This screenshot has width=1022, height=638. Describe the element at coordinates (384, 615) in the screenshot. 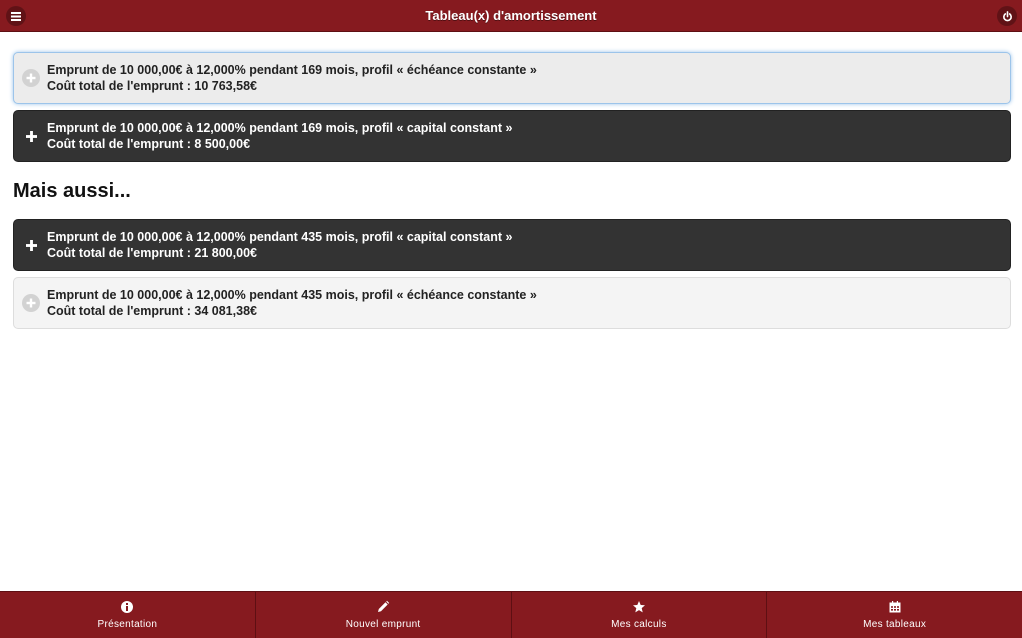

I see `tab-nouvel-emprunt: Nouvel emprunt` at that location.